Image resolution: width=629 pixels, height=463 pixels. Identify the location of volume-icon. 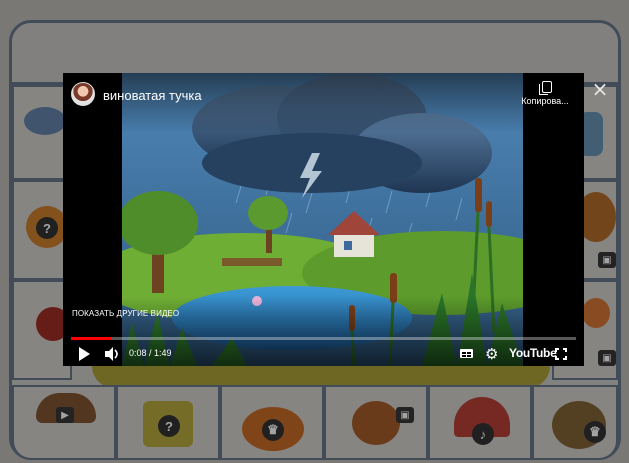
(112, 354).